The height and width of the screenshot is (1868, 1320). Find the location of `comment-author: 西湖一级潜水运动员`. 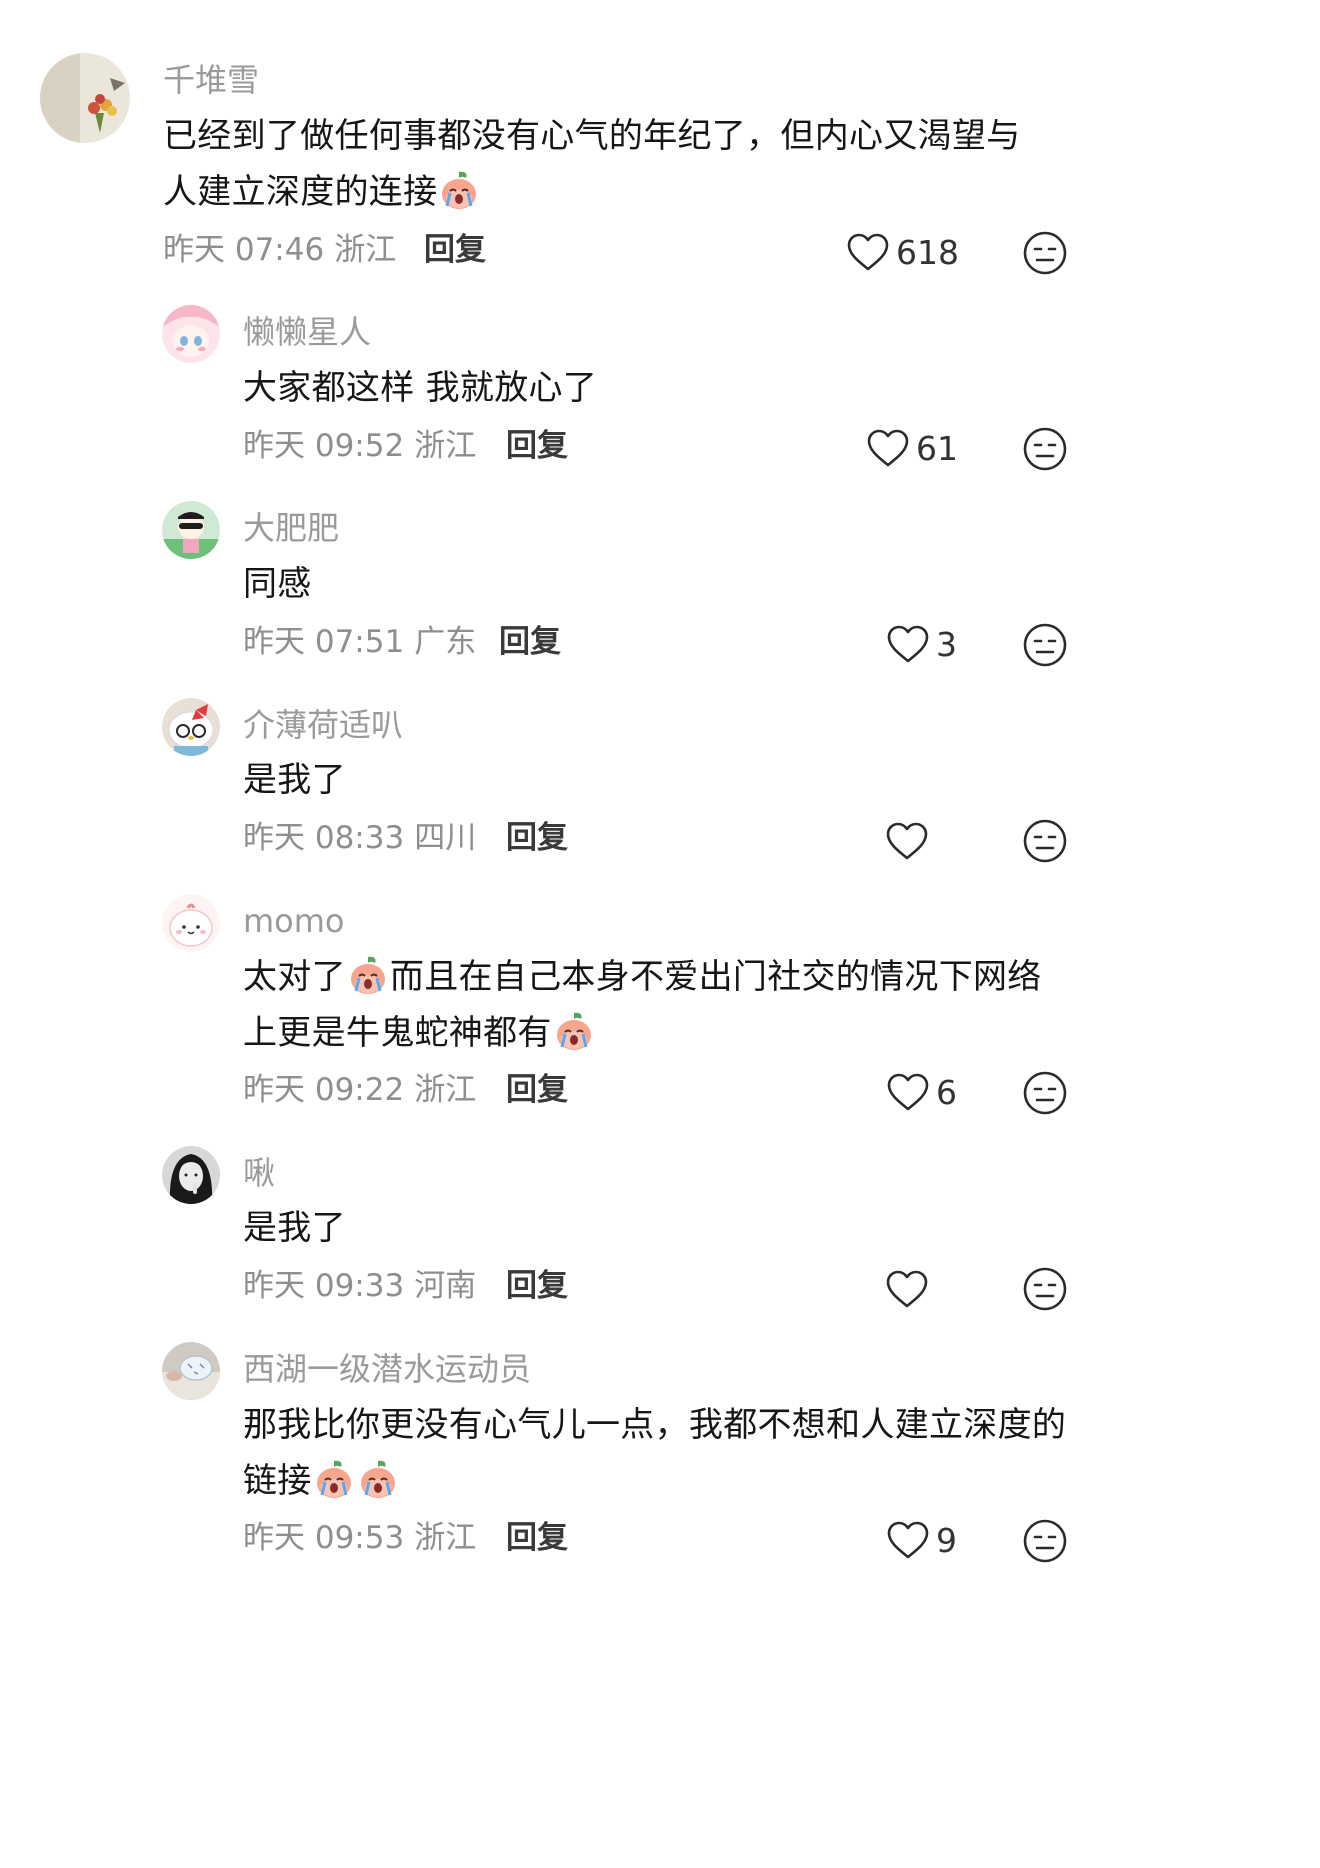

comment-author: 西湖一级潜水运动员 is located at coordinates (387, 1369).